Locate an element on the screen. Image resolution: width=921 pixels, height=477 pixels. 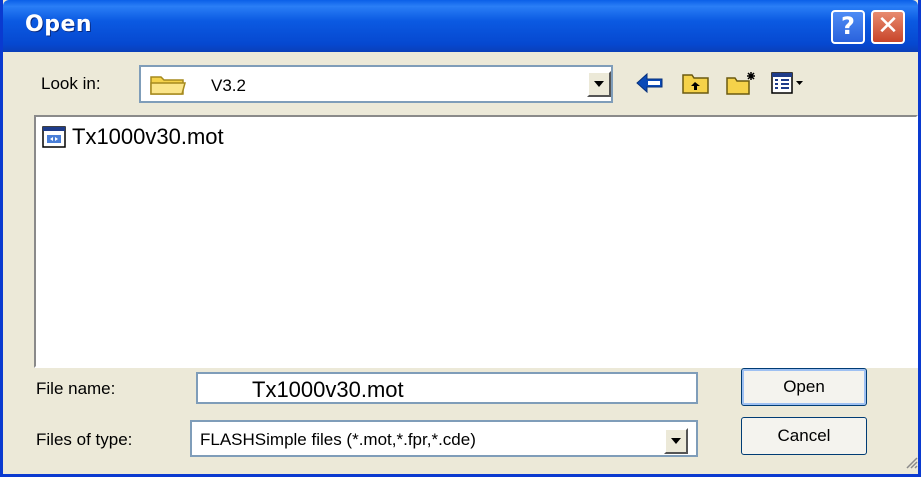
mot-file-icon is located at coordinates (54, 139).